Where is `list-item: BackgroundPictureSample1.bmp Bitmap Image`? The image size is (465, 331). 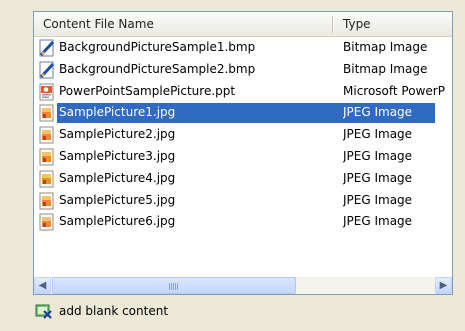 list-item: BackgroundPictureSample1.bmp Bitmap Image is located at coordinates (243, 48).